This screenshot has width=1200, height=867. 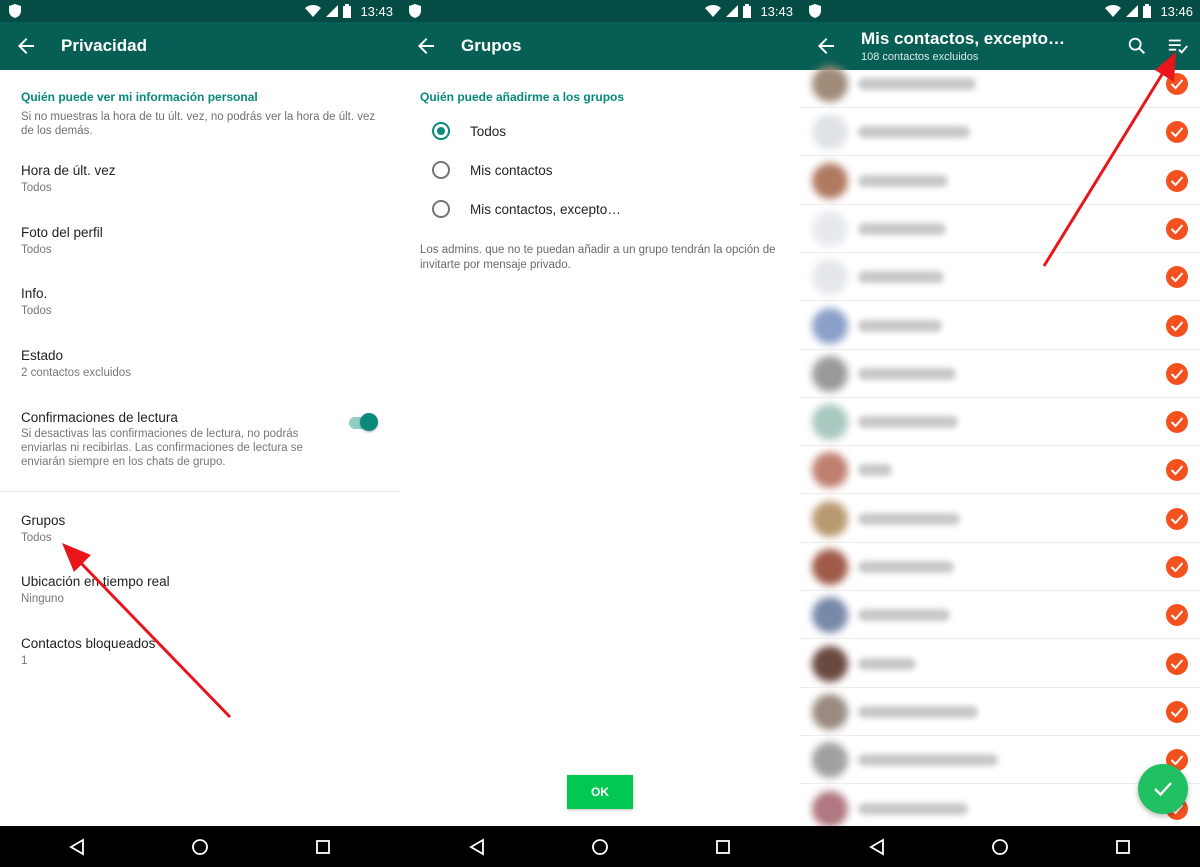 I want to click on search-icon, so click(x=1137, y=46).